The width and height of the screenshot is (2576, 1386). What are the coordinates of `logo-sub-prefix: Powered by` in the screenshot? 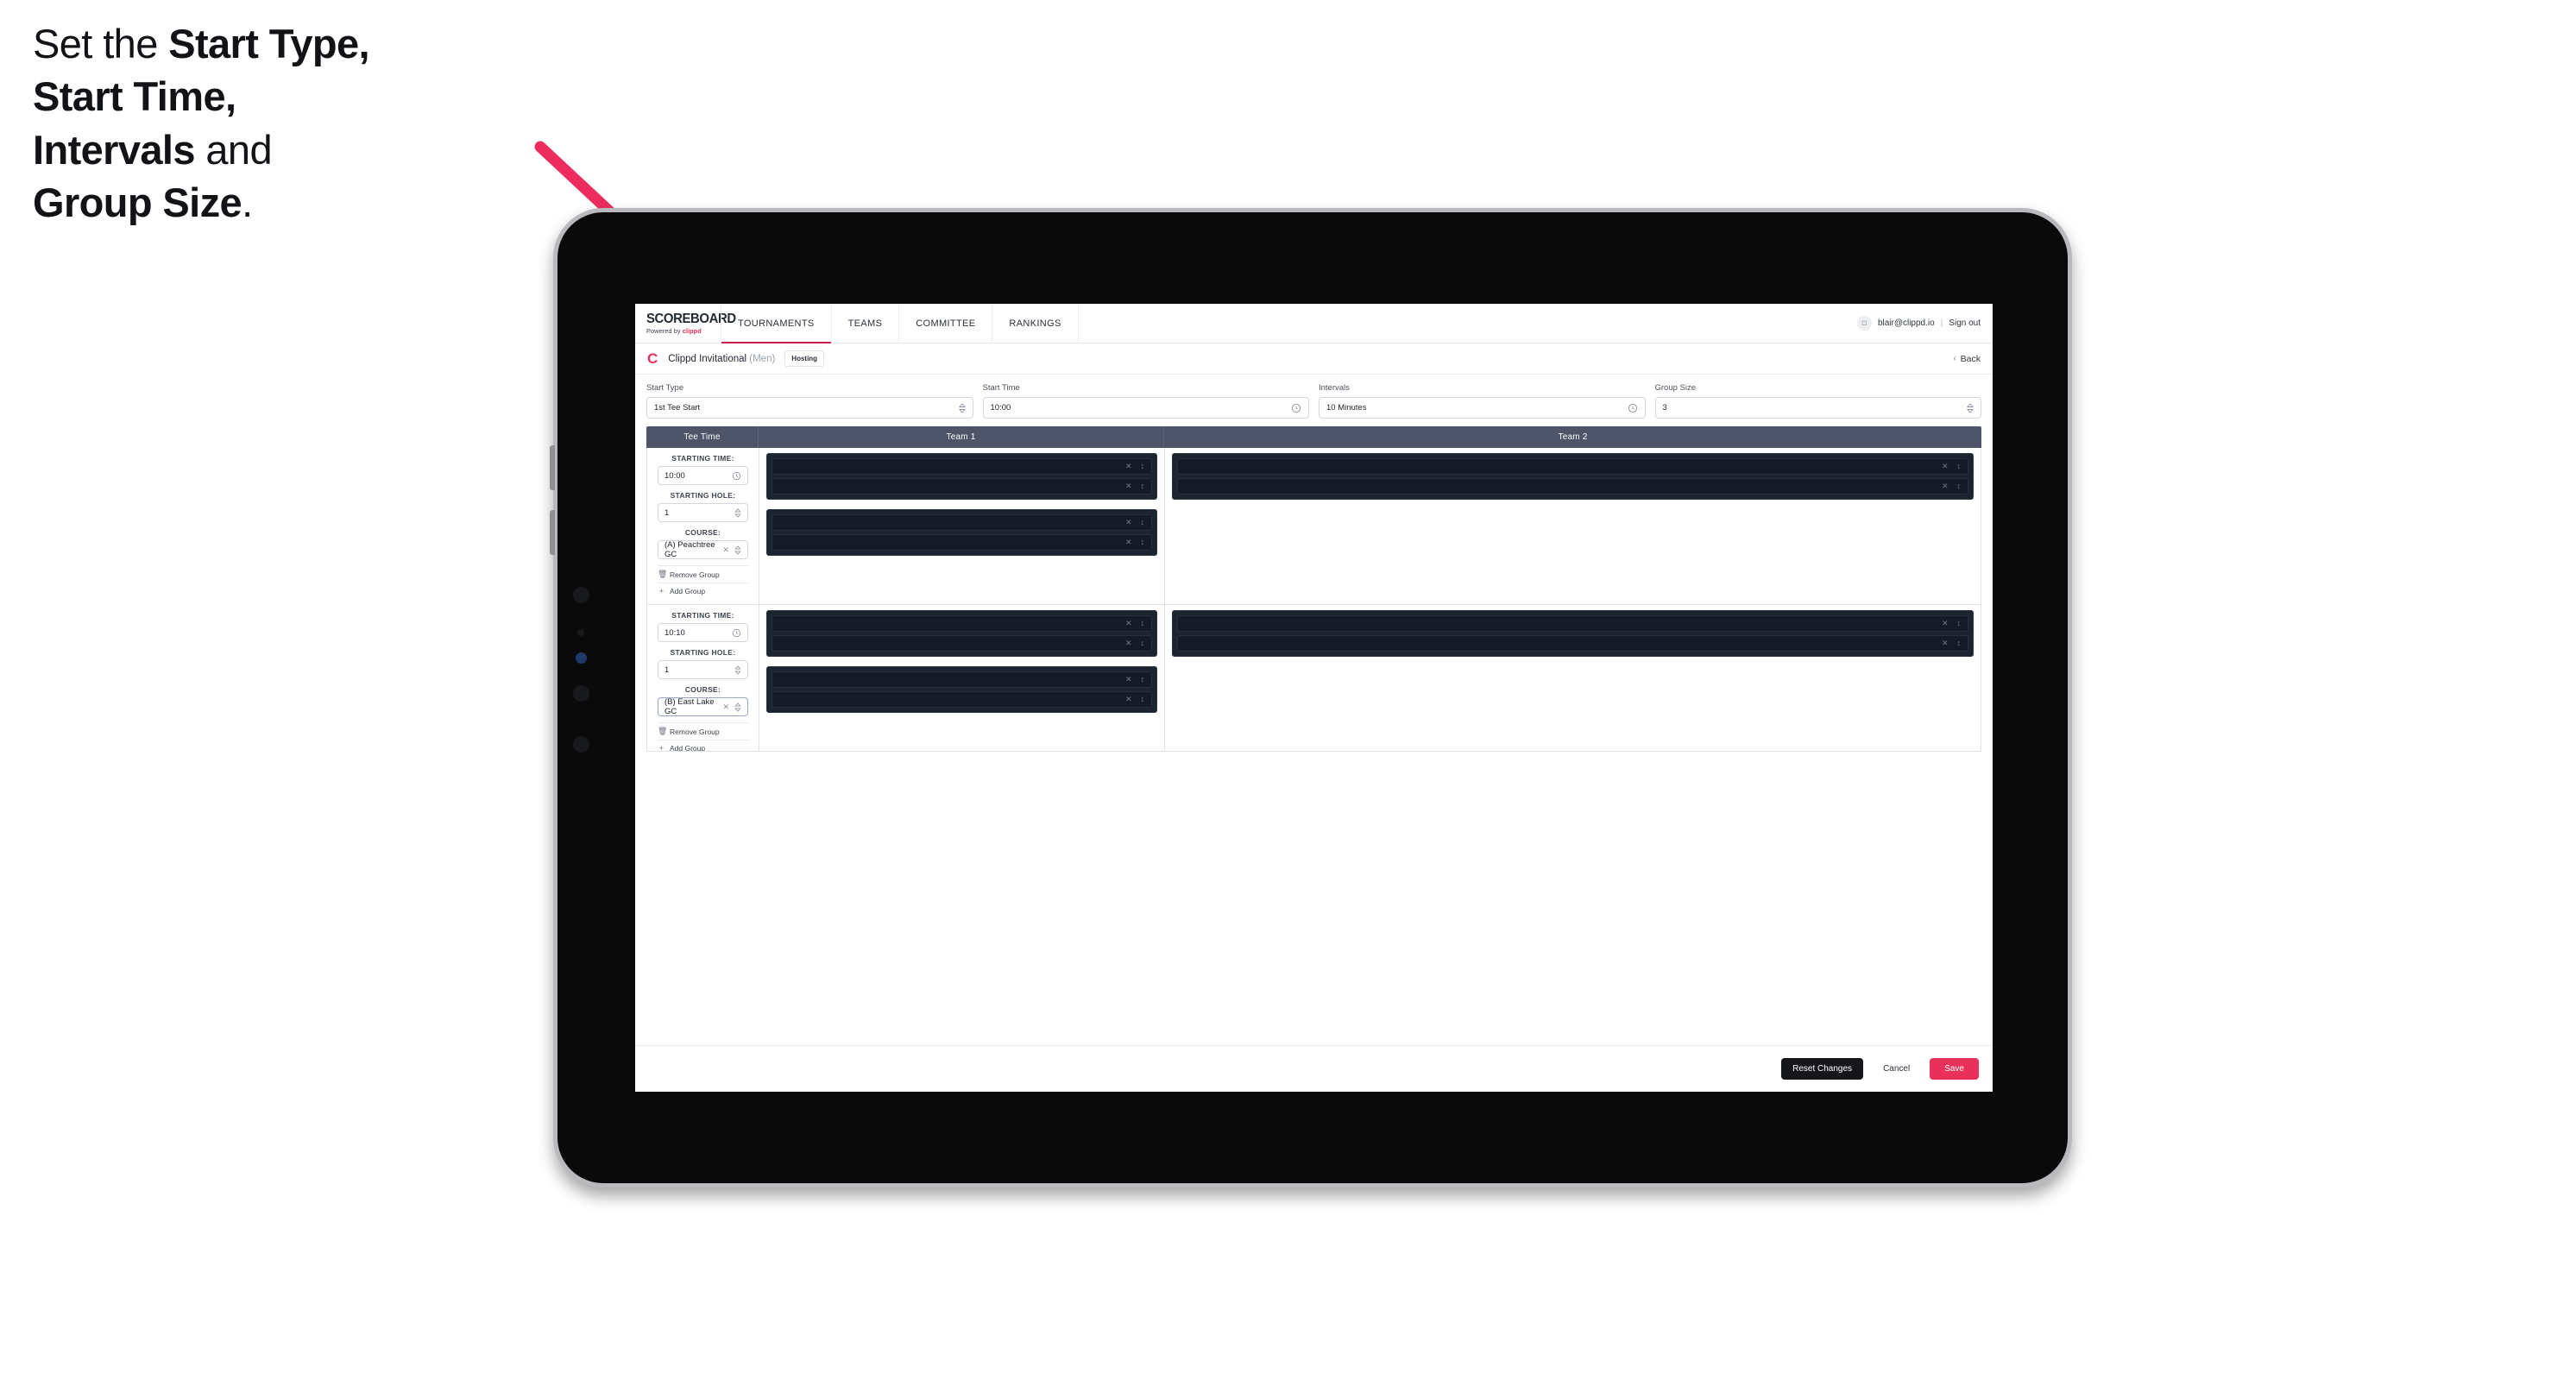 It's located at (664, 330).